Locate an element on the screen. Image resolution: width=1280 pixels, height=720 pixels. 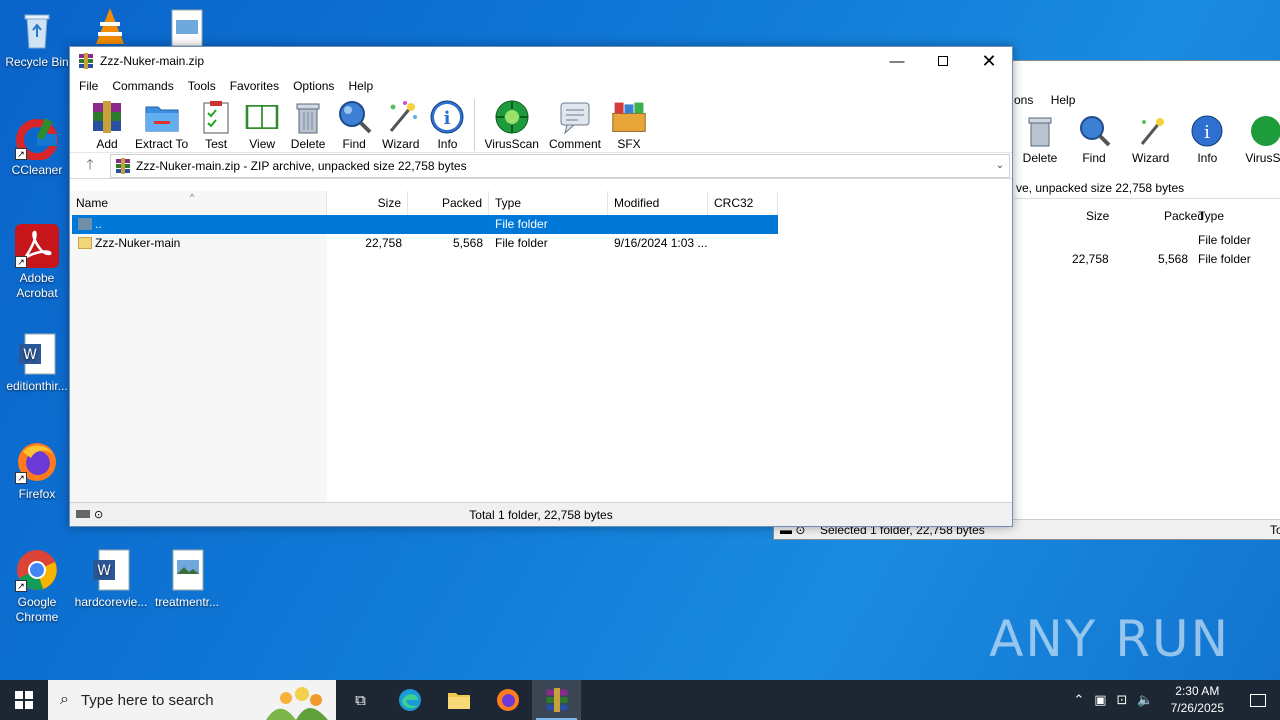
bg-info-button: i Info is located at coordinates (1207, 143).